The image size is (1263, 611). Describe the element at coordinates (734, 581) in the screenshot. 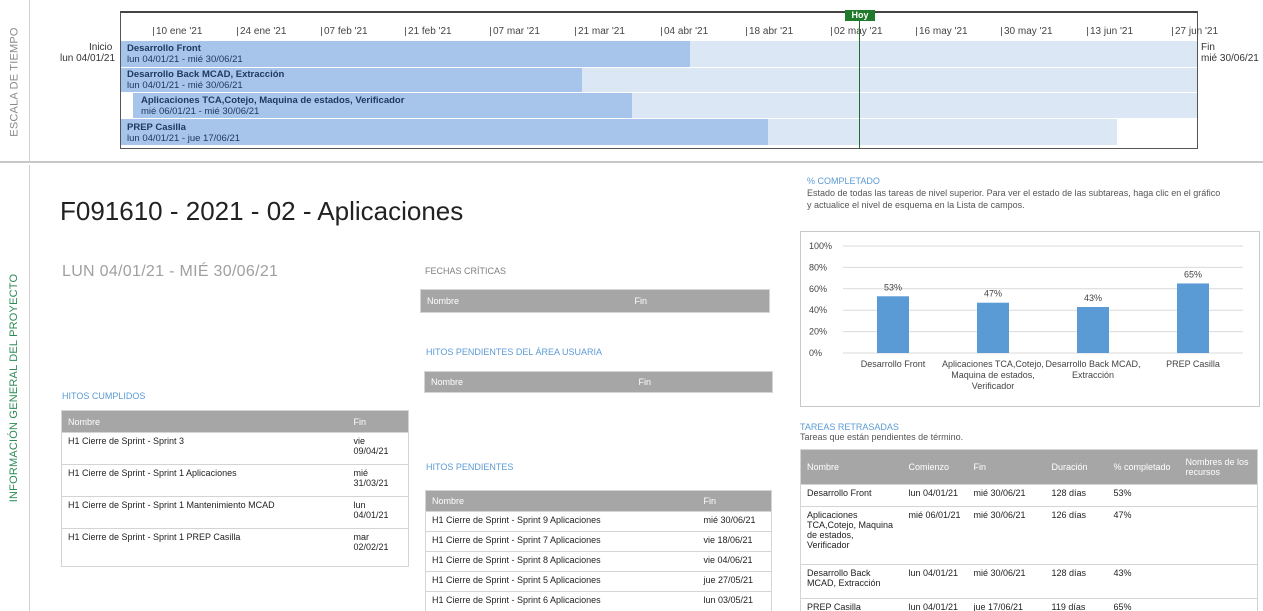

I see `milestone-date: jue 27/05/21` at that location.